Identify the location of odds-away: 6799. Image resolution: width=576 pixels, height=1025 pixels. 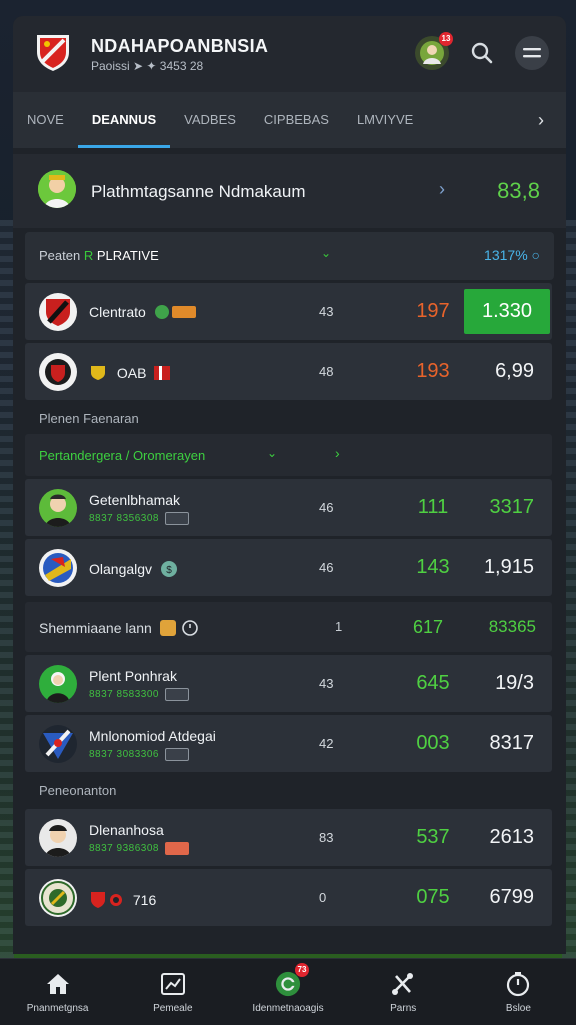
(512, 897).